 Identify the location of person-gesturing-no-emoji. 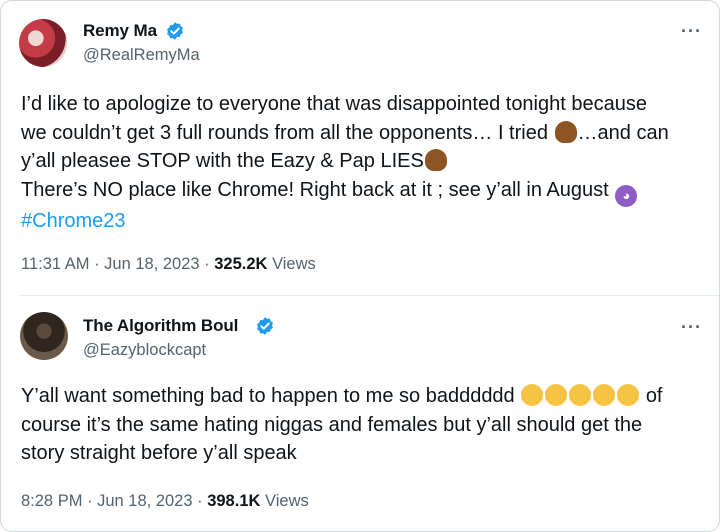
(435, 160).